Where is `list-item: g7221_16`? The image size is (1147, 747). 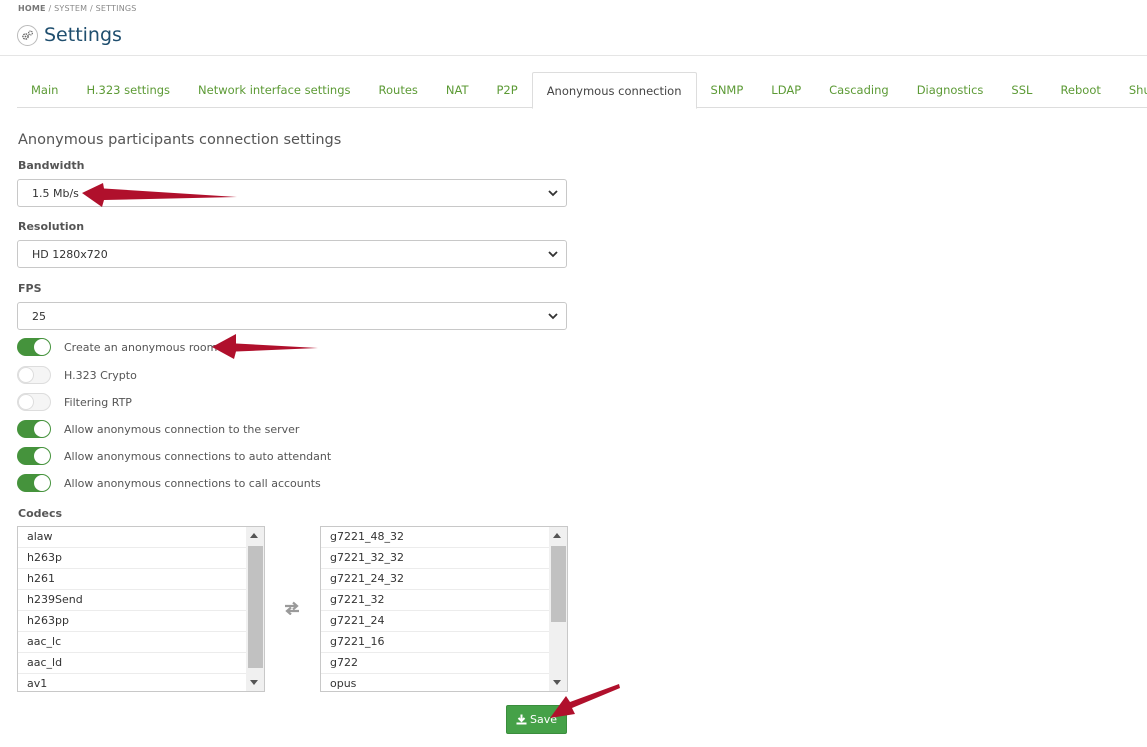
list-item: g7221_16 is located at coordinates (435, 642).